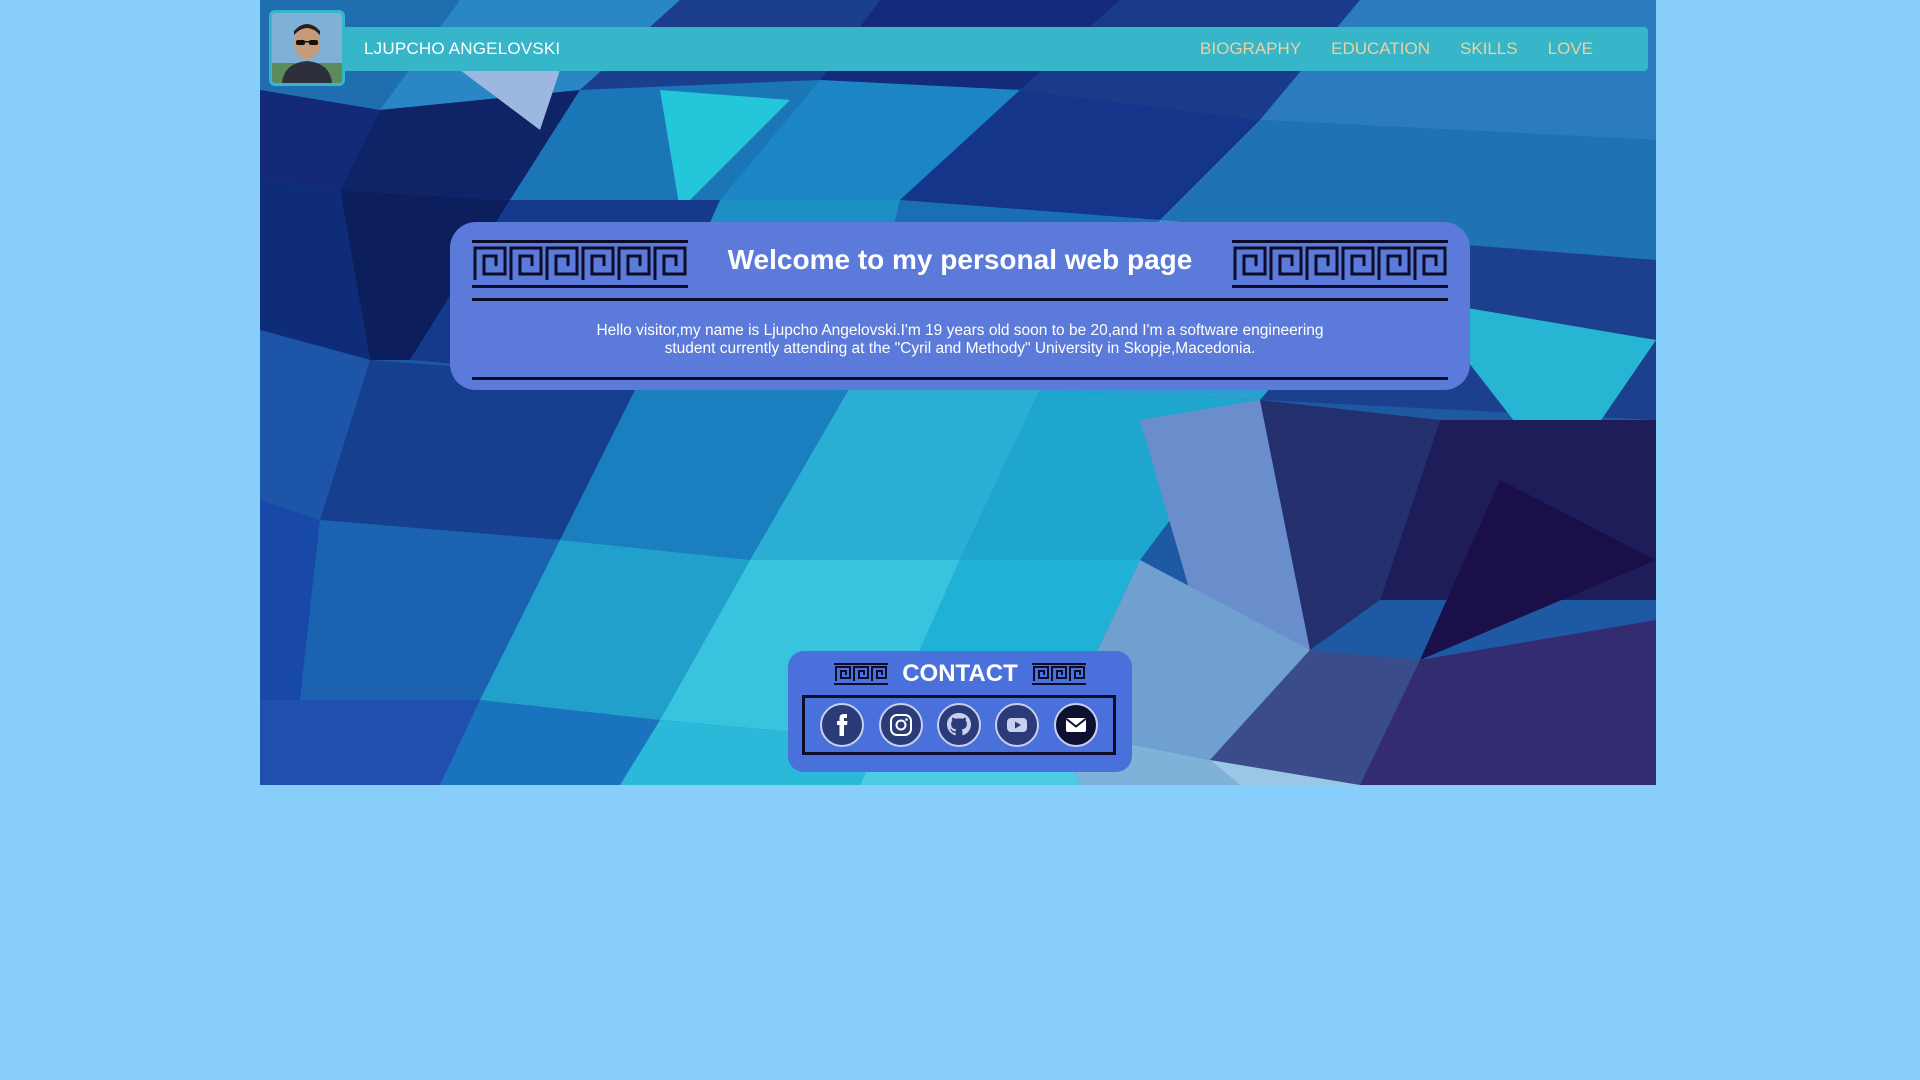 Image resolution: width=1920 pixels, height=1080 pixels. What do you see at coordinates (960, 299) in the screenshot?
I see `divider-top` at bounding box center [960, 299].